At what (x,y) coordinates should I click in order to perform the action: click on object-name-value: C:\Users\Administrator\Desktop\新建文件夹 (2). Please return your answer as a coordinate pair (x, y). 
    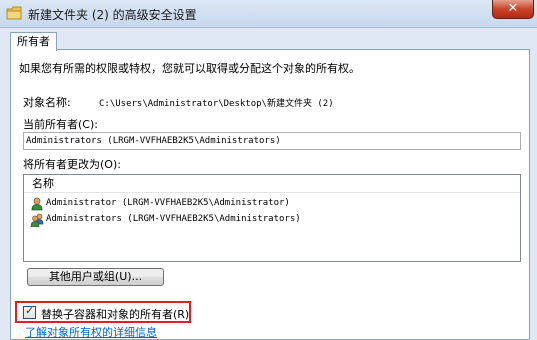
    Looking at the image, I should click on (216, 104).